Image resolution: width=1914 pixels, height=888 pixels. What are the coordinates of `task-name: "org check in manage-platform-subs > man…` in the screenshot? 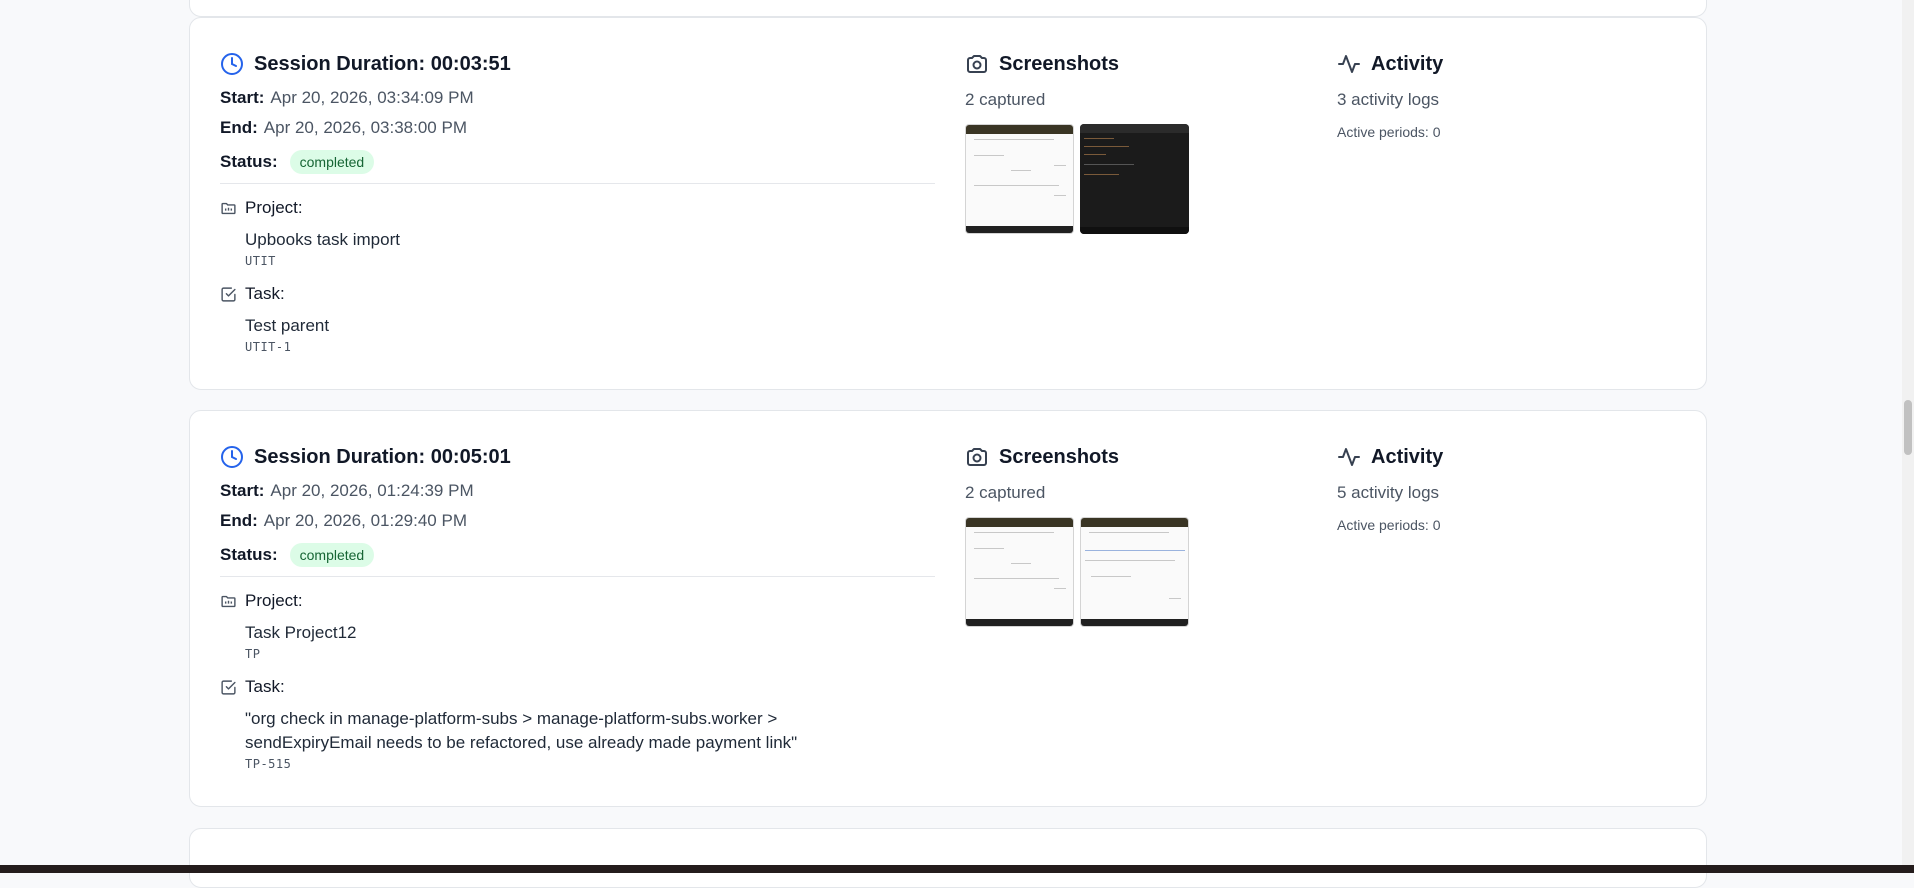 It's located at (521, 730).